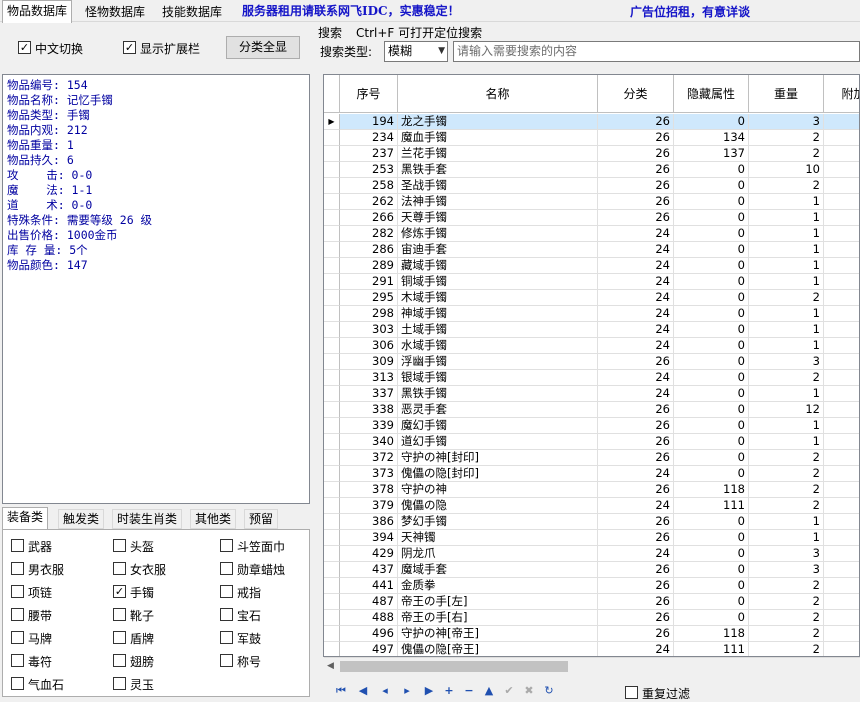 This screenshot has width=860, height=702. What do you see at coordinates (160, 684) in the screenshot?
I see `category-checkbox-item: 灵玉` at bounding box center [160, 684].